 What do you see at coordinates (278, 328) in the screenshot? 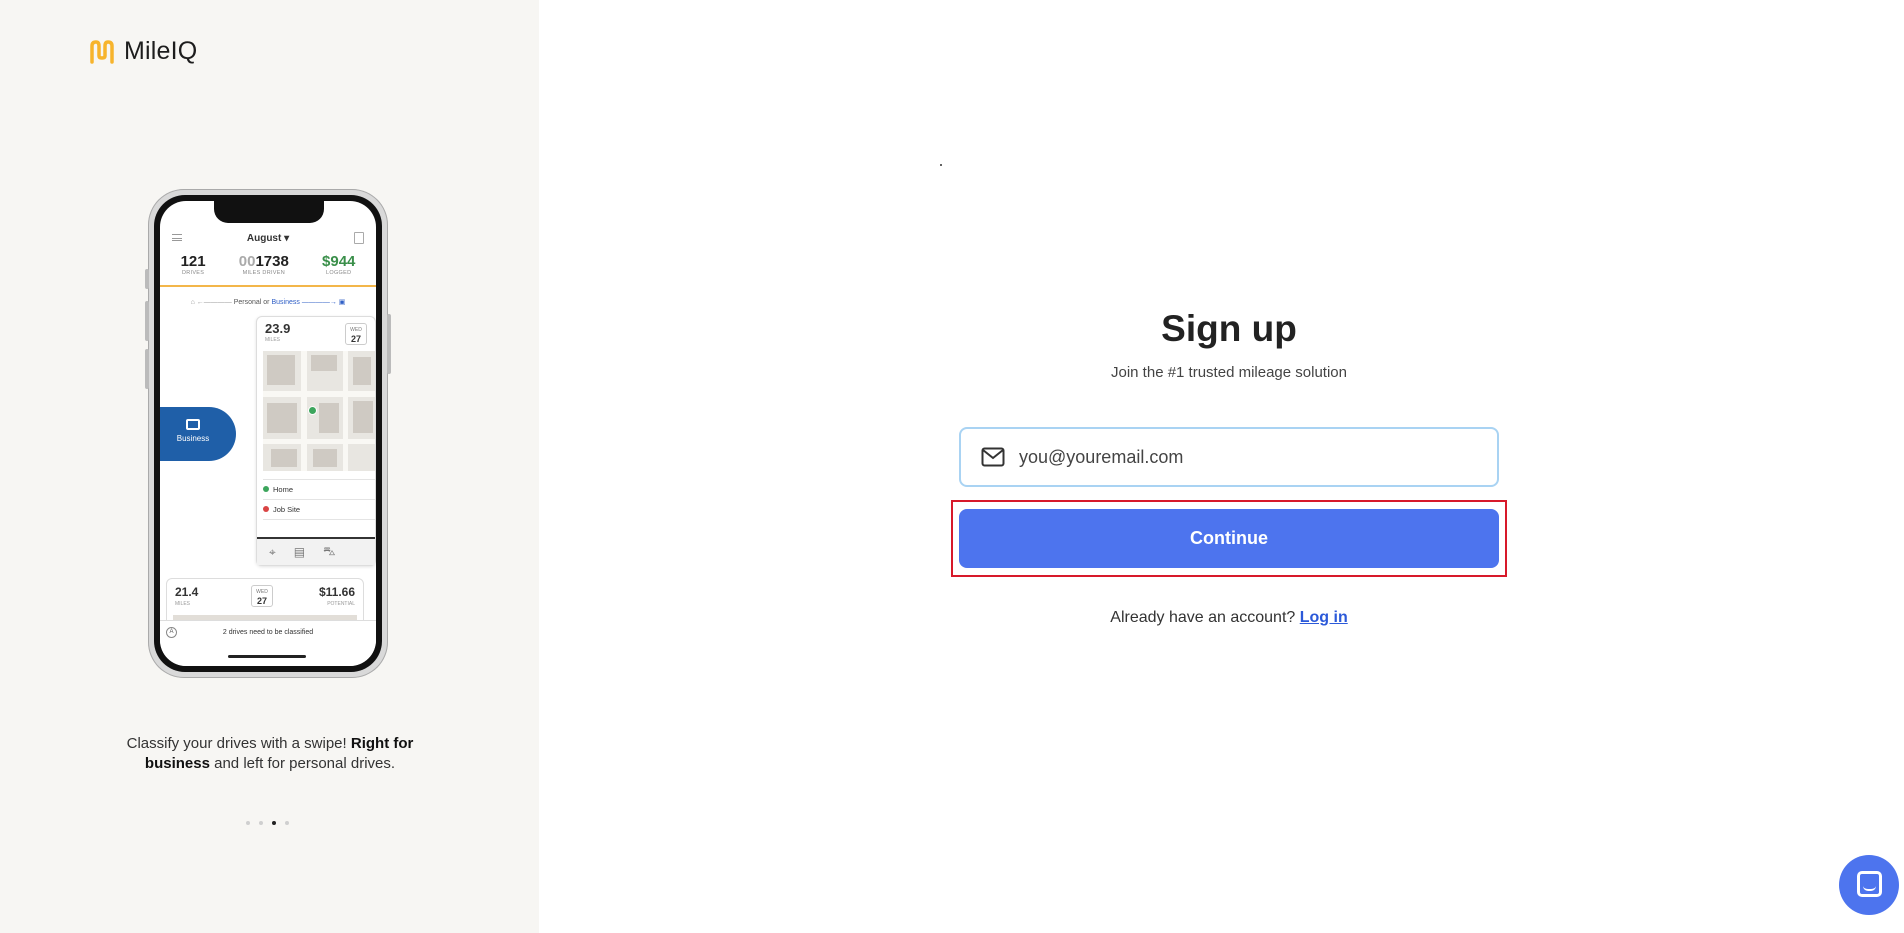
I see `drive-miles: 23.9` at bounding box center [278, 328].